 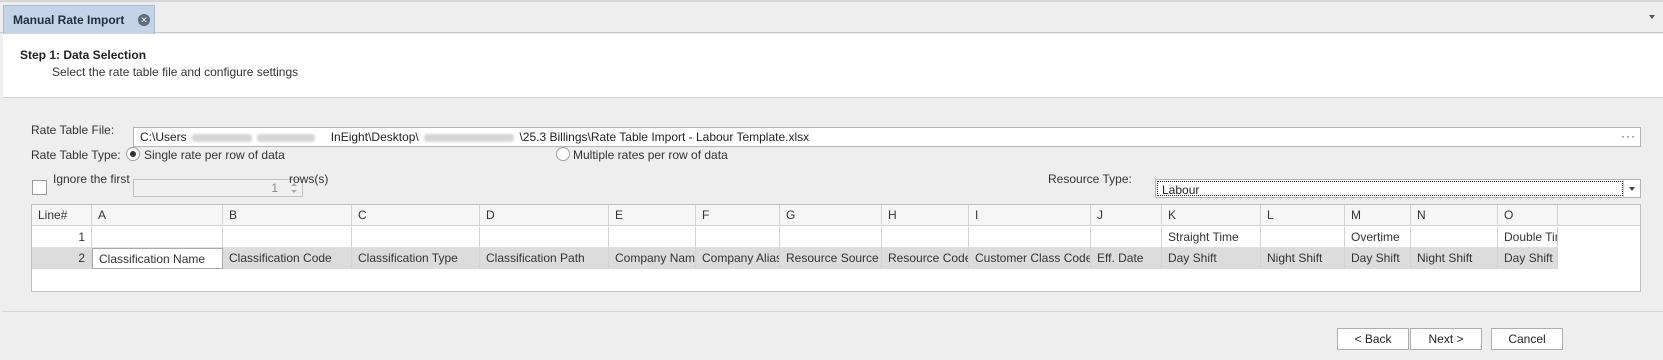 What do you see at coordinates (214, 155) in the screenshot?
I see `radio-single-rate-label: Single rate per row of data` at bounding box center [214, 155].